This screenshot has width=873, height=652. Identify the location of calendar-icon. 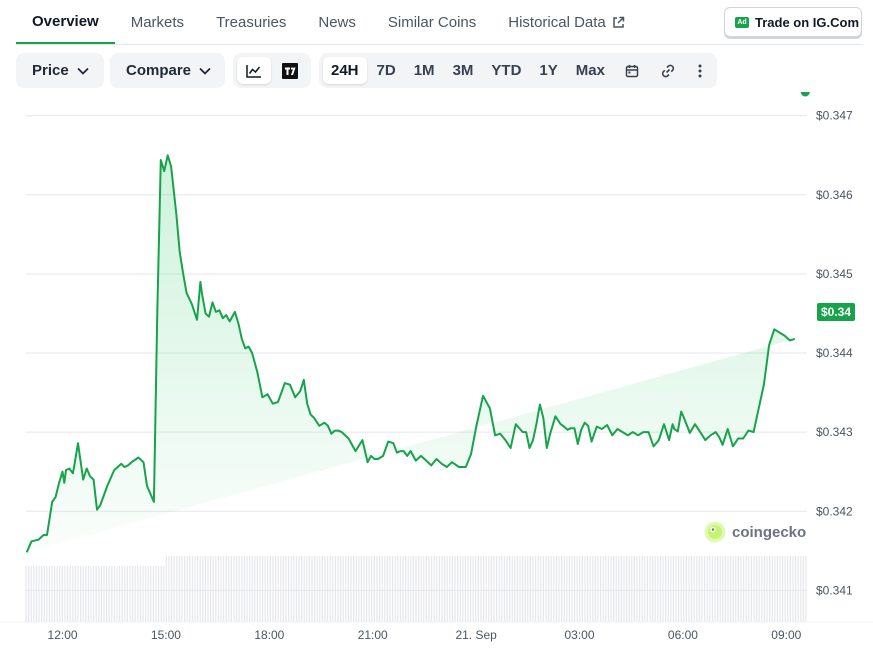
(632, 70).